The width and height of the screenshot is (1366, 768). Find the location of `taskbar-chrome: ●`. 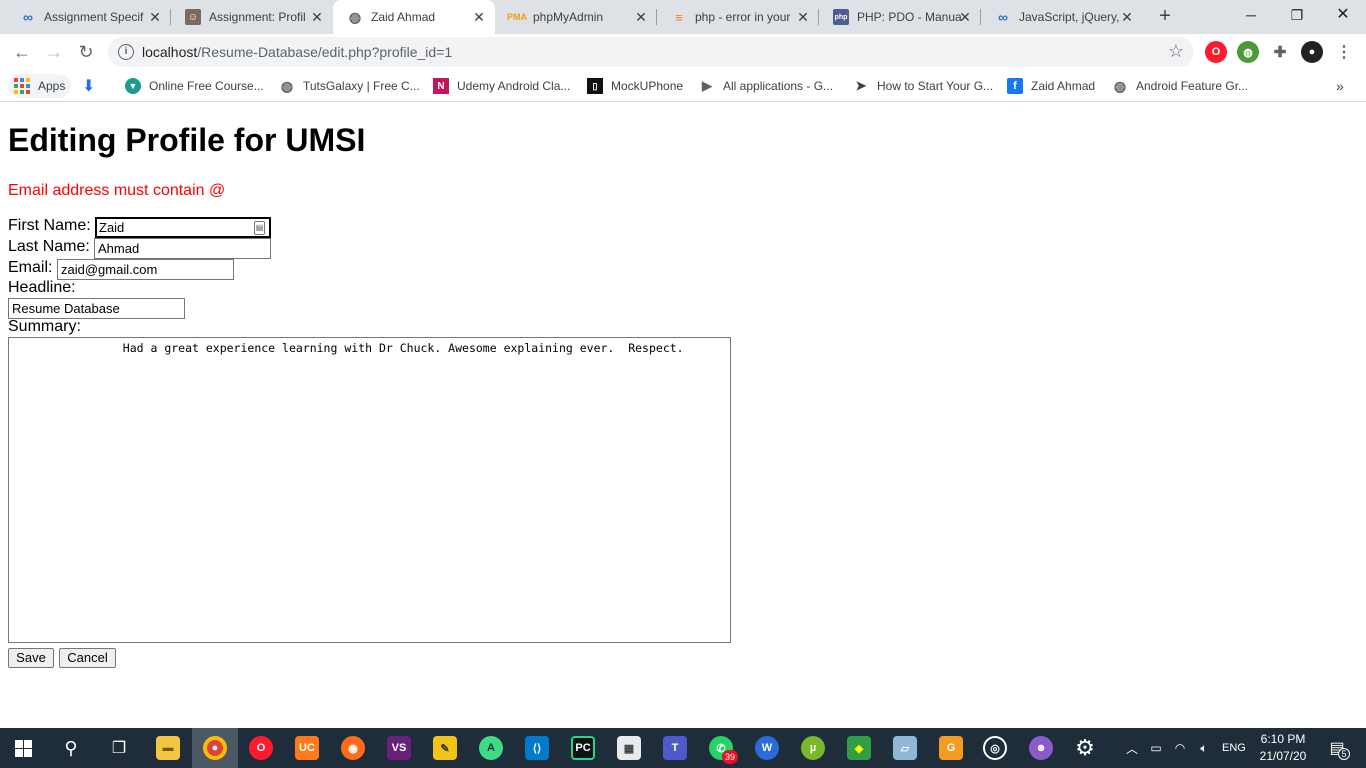

taskbar-chrome: ● is located at coordinates (215, 748).